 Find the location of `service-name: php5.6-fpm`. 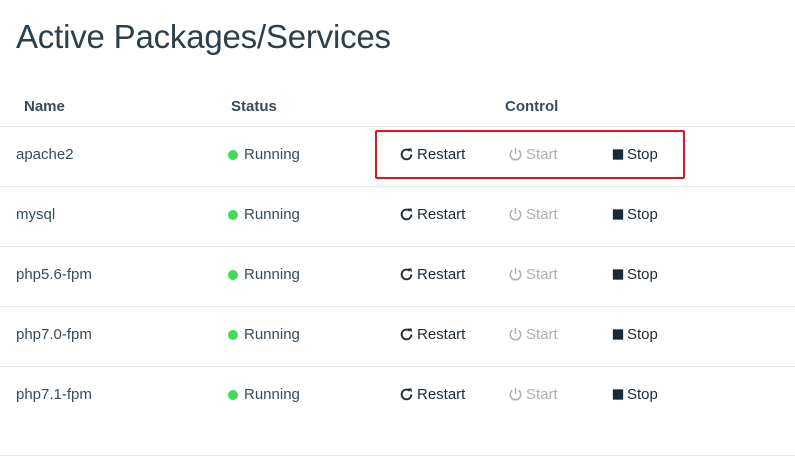

service-name: php5.6-fpm is located at coordinates (54, 274).